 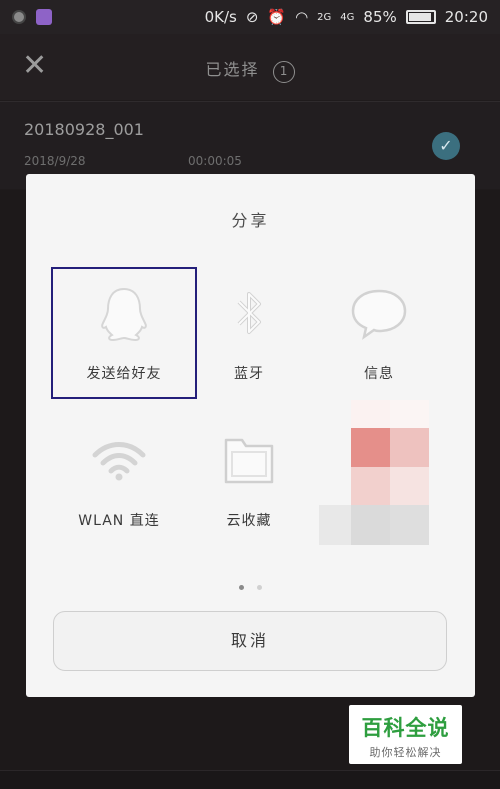 I want to click on watermark-title: 百科全说, so click(x=405, y=728).